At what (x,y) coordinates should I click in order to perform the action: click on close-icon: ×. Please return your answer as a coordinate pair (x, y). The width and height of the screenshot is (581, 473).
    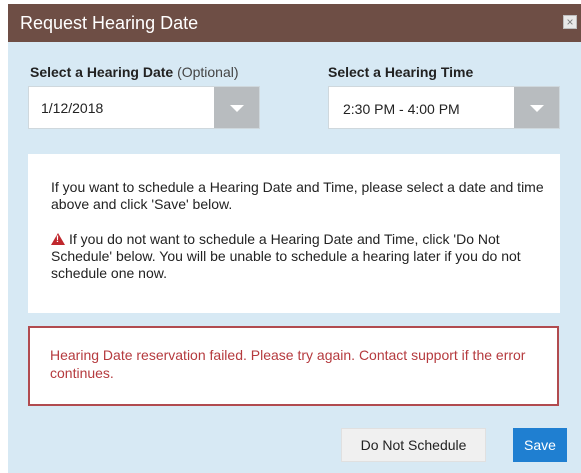
    Looking at the image, I should click on (570, 22).